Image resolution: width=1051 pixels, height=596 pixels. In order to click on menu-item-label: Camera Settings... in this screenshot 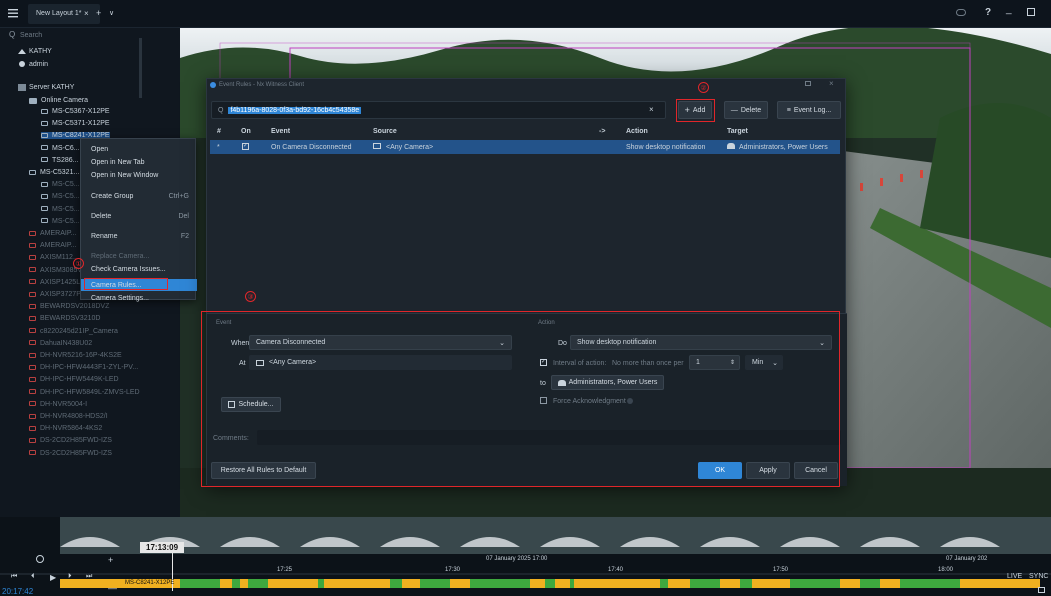, I will do `click(120, 298)`.